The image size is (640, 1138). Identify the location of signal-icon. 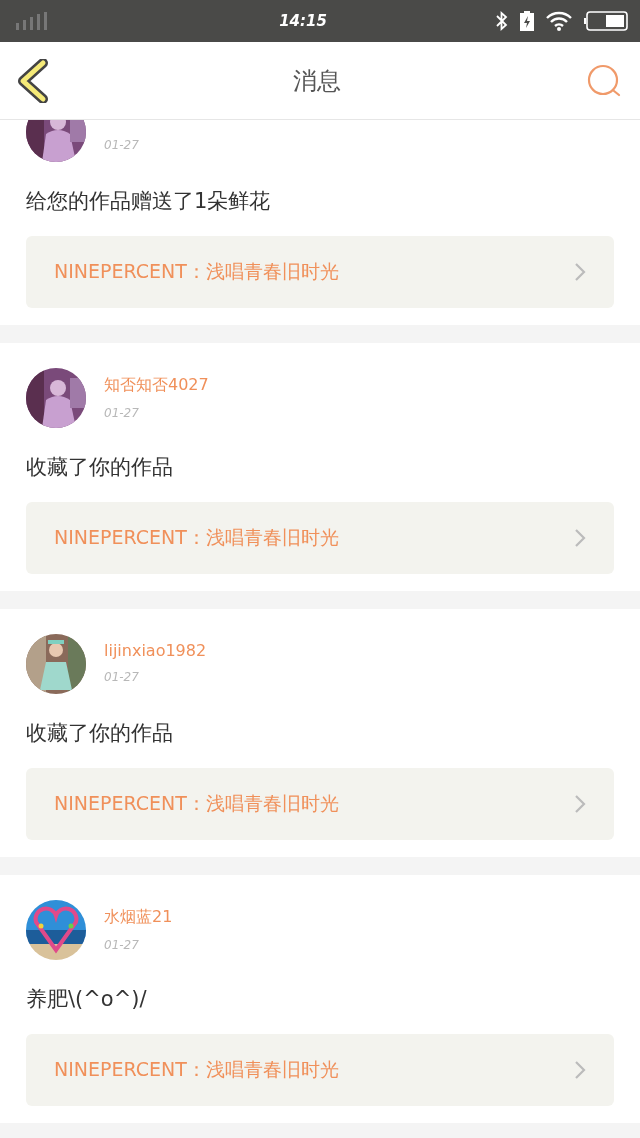
(33, 21).